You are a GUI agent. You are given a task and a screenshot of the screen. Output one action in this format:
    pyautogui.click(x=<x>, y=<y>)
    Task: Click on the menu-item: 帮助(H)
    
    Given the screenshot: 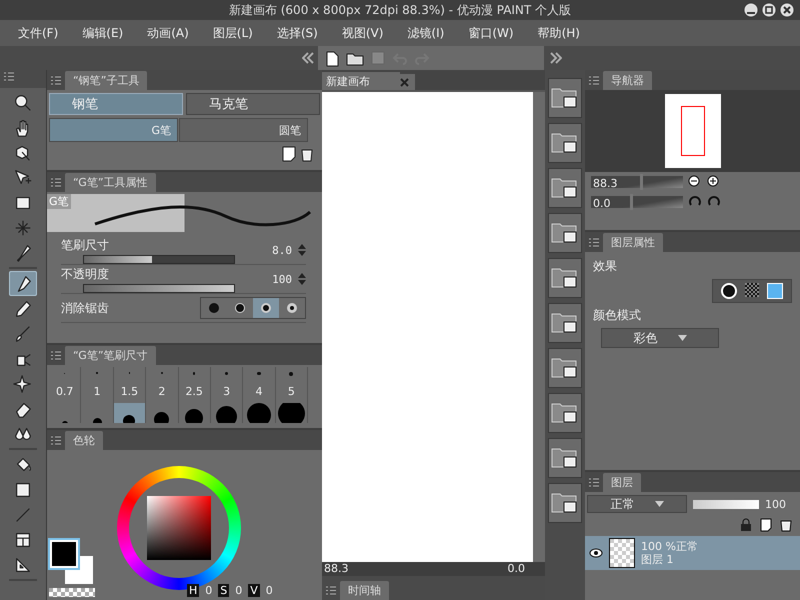 What is the action you would take?
    pyautogui.click(x=559, y=33)
    